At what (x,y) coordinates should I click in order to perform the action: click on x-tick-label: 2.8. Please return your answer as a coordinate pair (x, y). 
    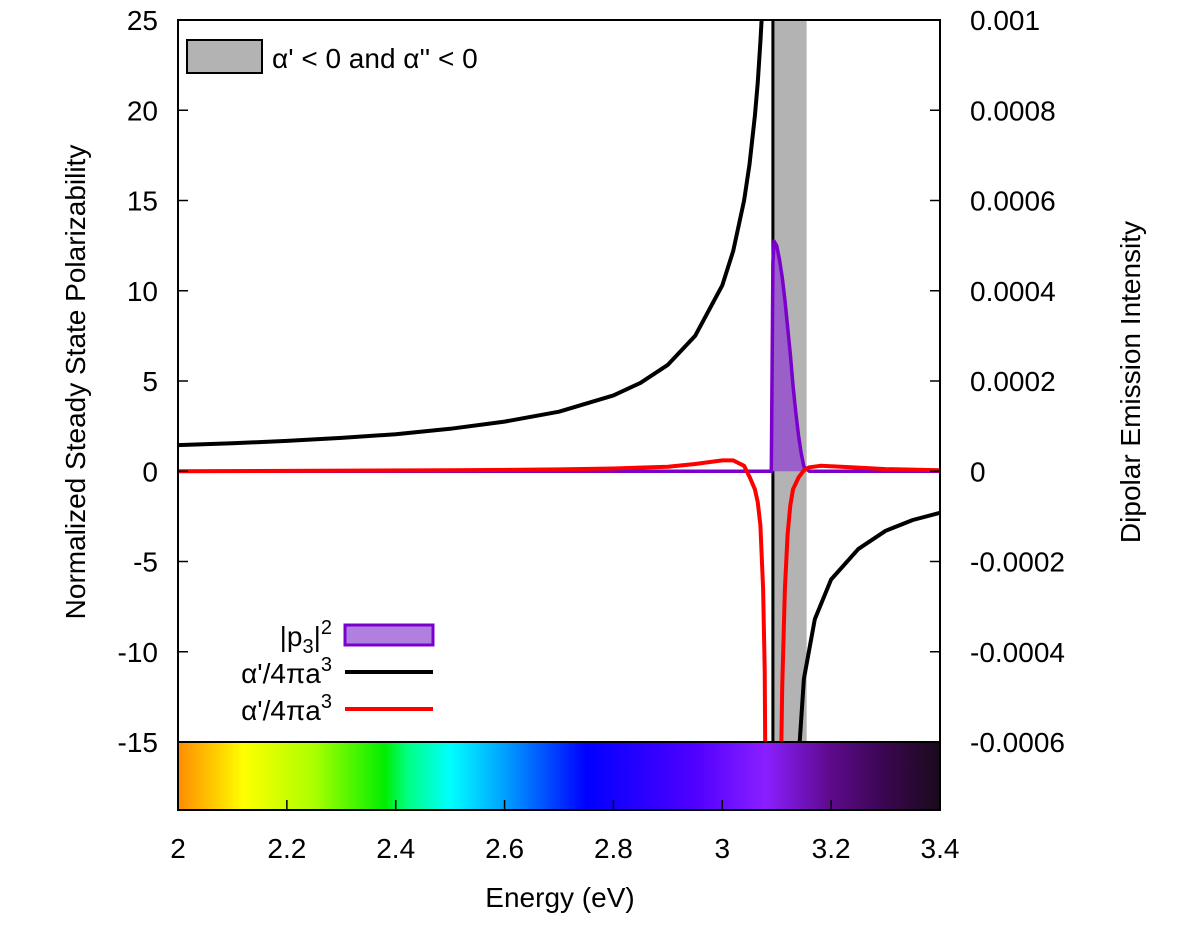
    Looking at the image, I should click on (613, 848).